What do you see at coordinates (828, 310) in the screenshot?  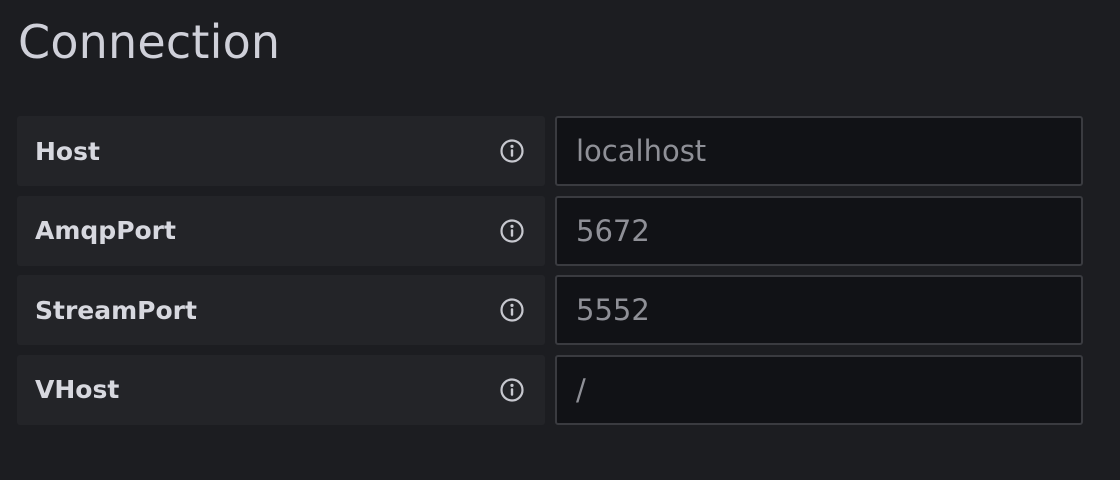 I see `stream-port-input` at bounding box center [828, 310].